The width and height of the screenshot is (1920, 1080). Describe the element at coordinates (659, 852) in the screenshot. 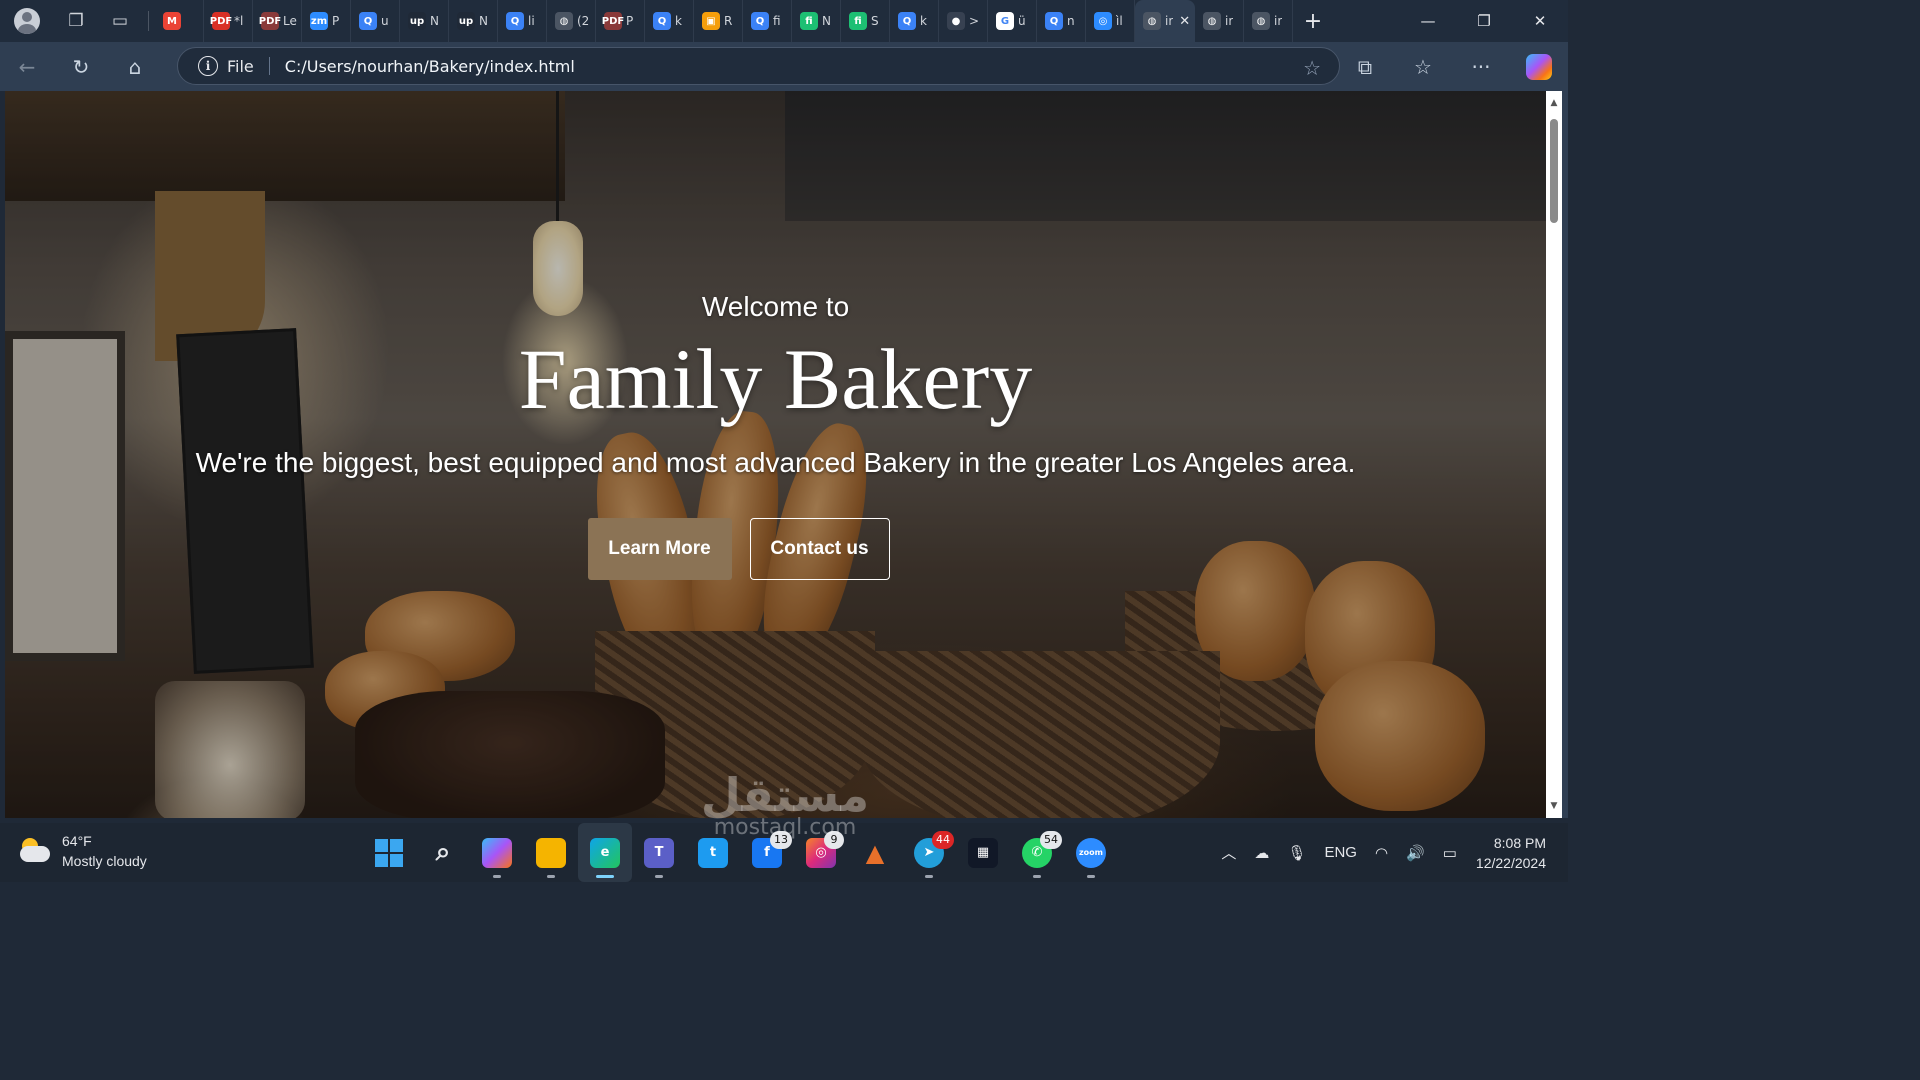

I see `taskbar-app-teams: T` at that location.